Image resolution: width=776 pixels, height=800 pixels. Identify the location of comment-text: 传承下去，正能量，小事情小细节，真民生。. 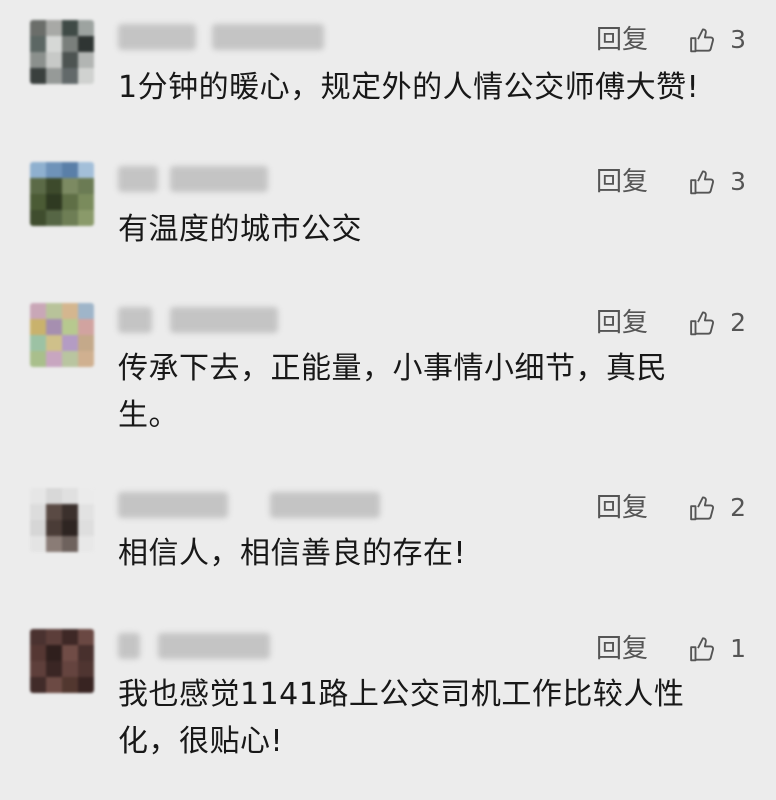
(392, 392).